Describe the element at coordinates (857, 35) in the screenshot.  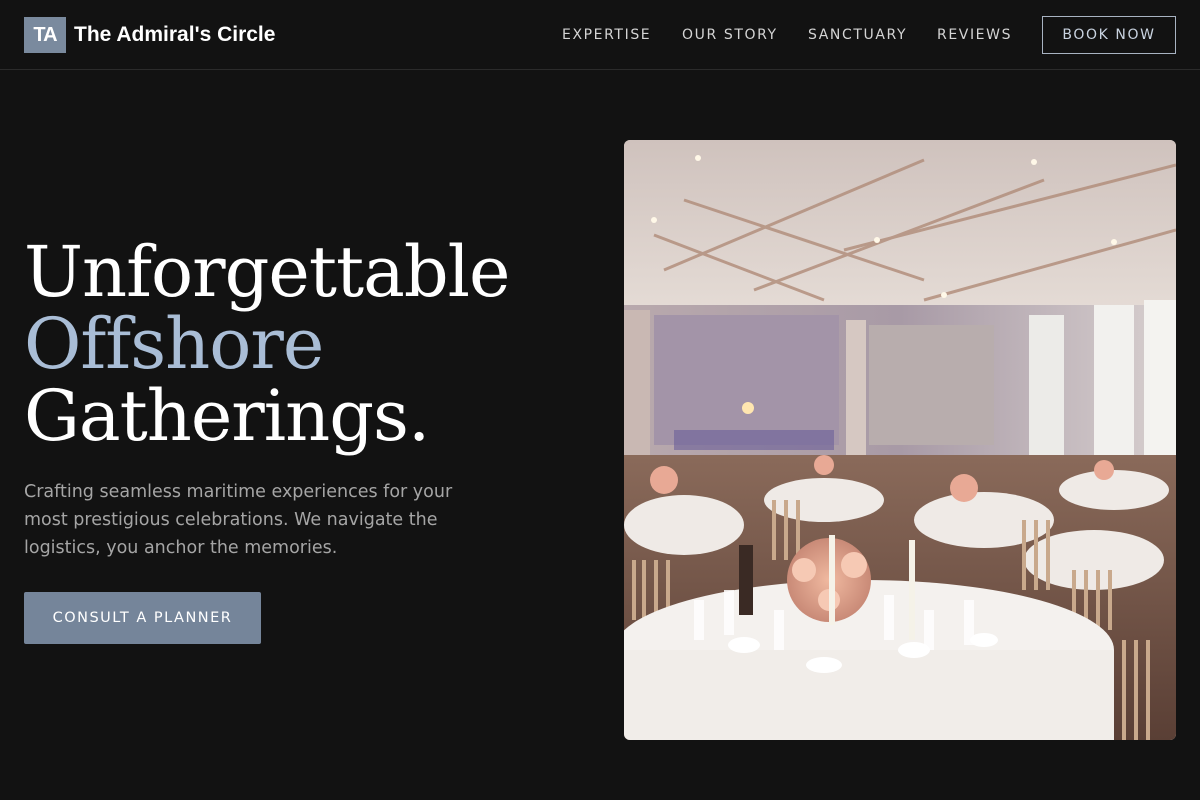
I see `nav-link-sanctuary: SANCTUARY` at that location.